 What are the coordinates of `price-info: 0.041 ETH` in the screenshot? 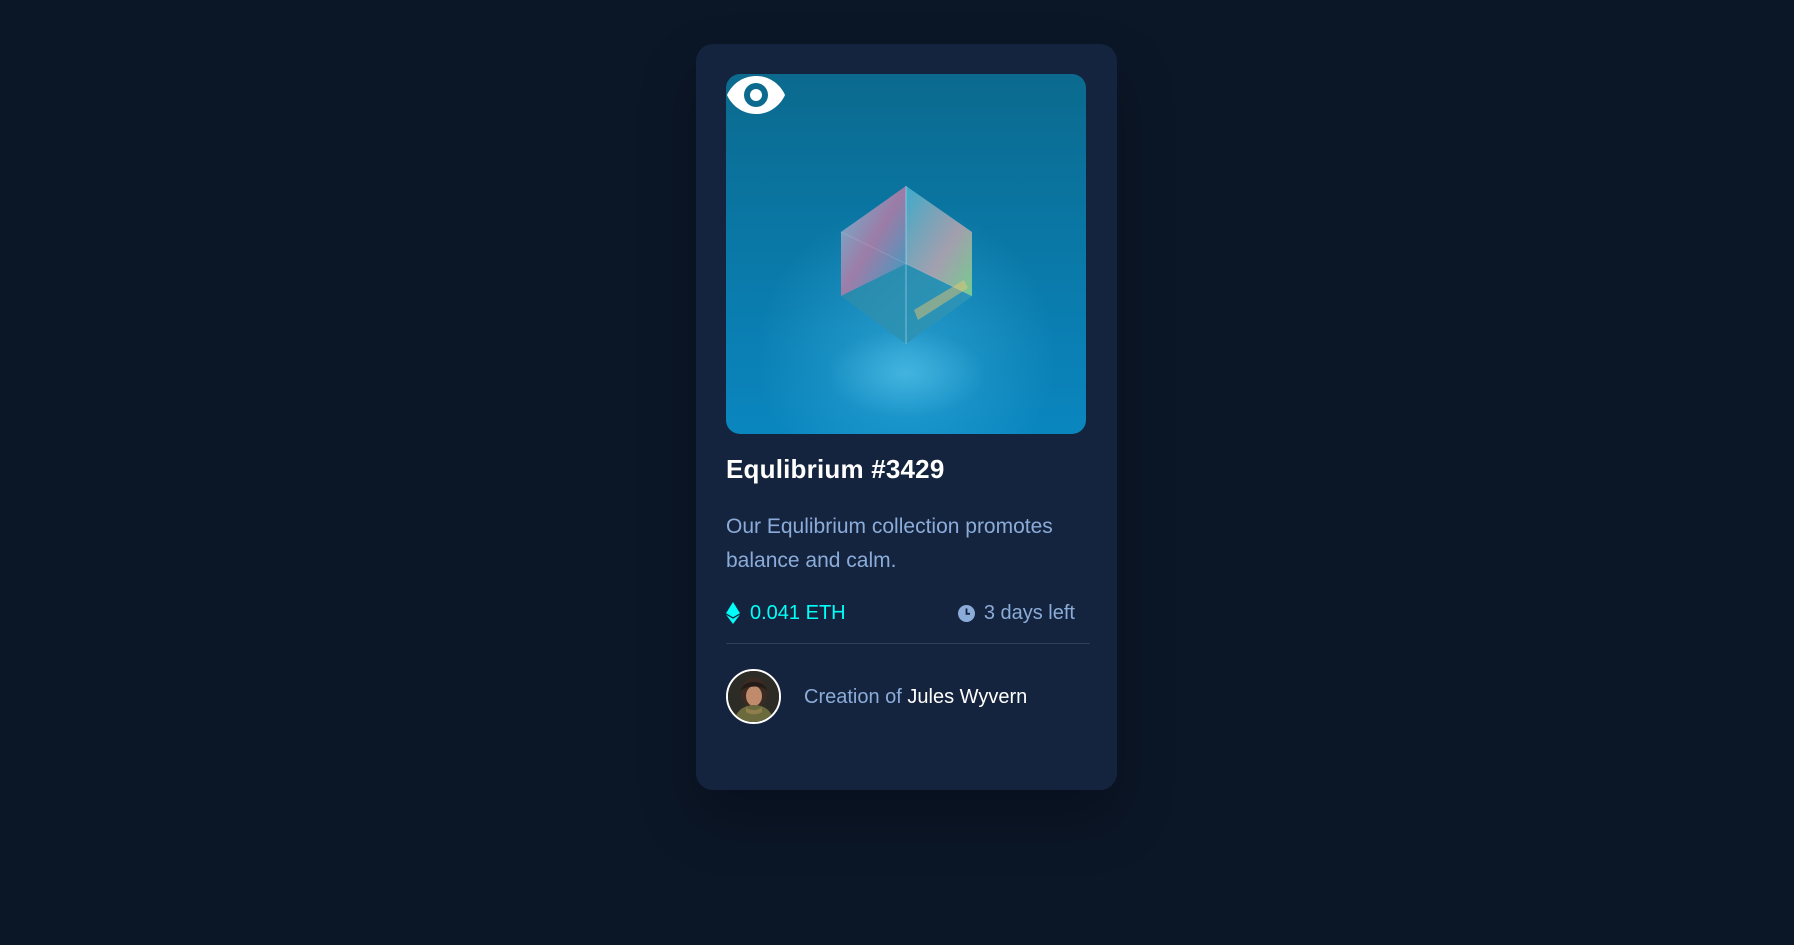 It's located at (786, 613).